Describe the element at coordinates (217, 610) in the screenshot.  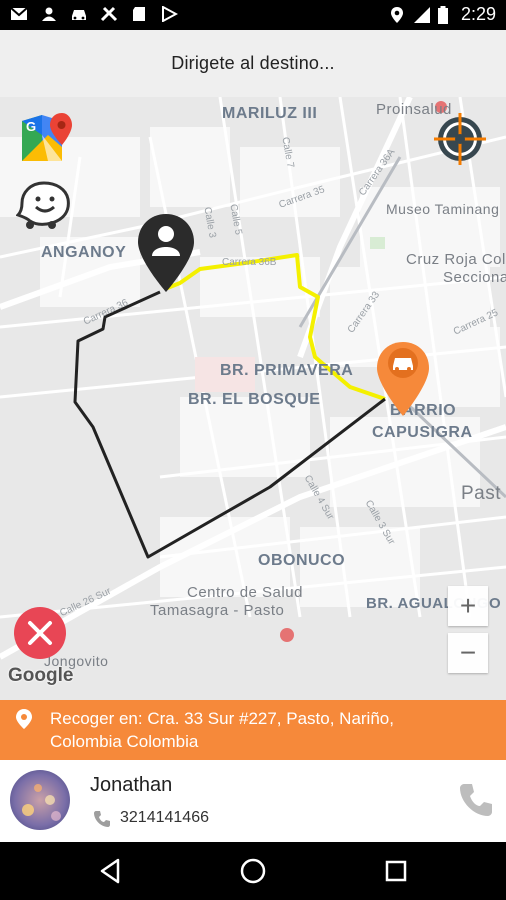
I see `map-label-tamasagra: Tamasagra - Pasto` at that location.